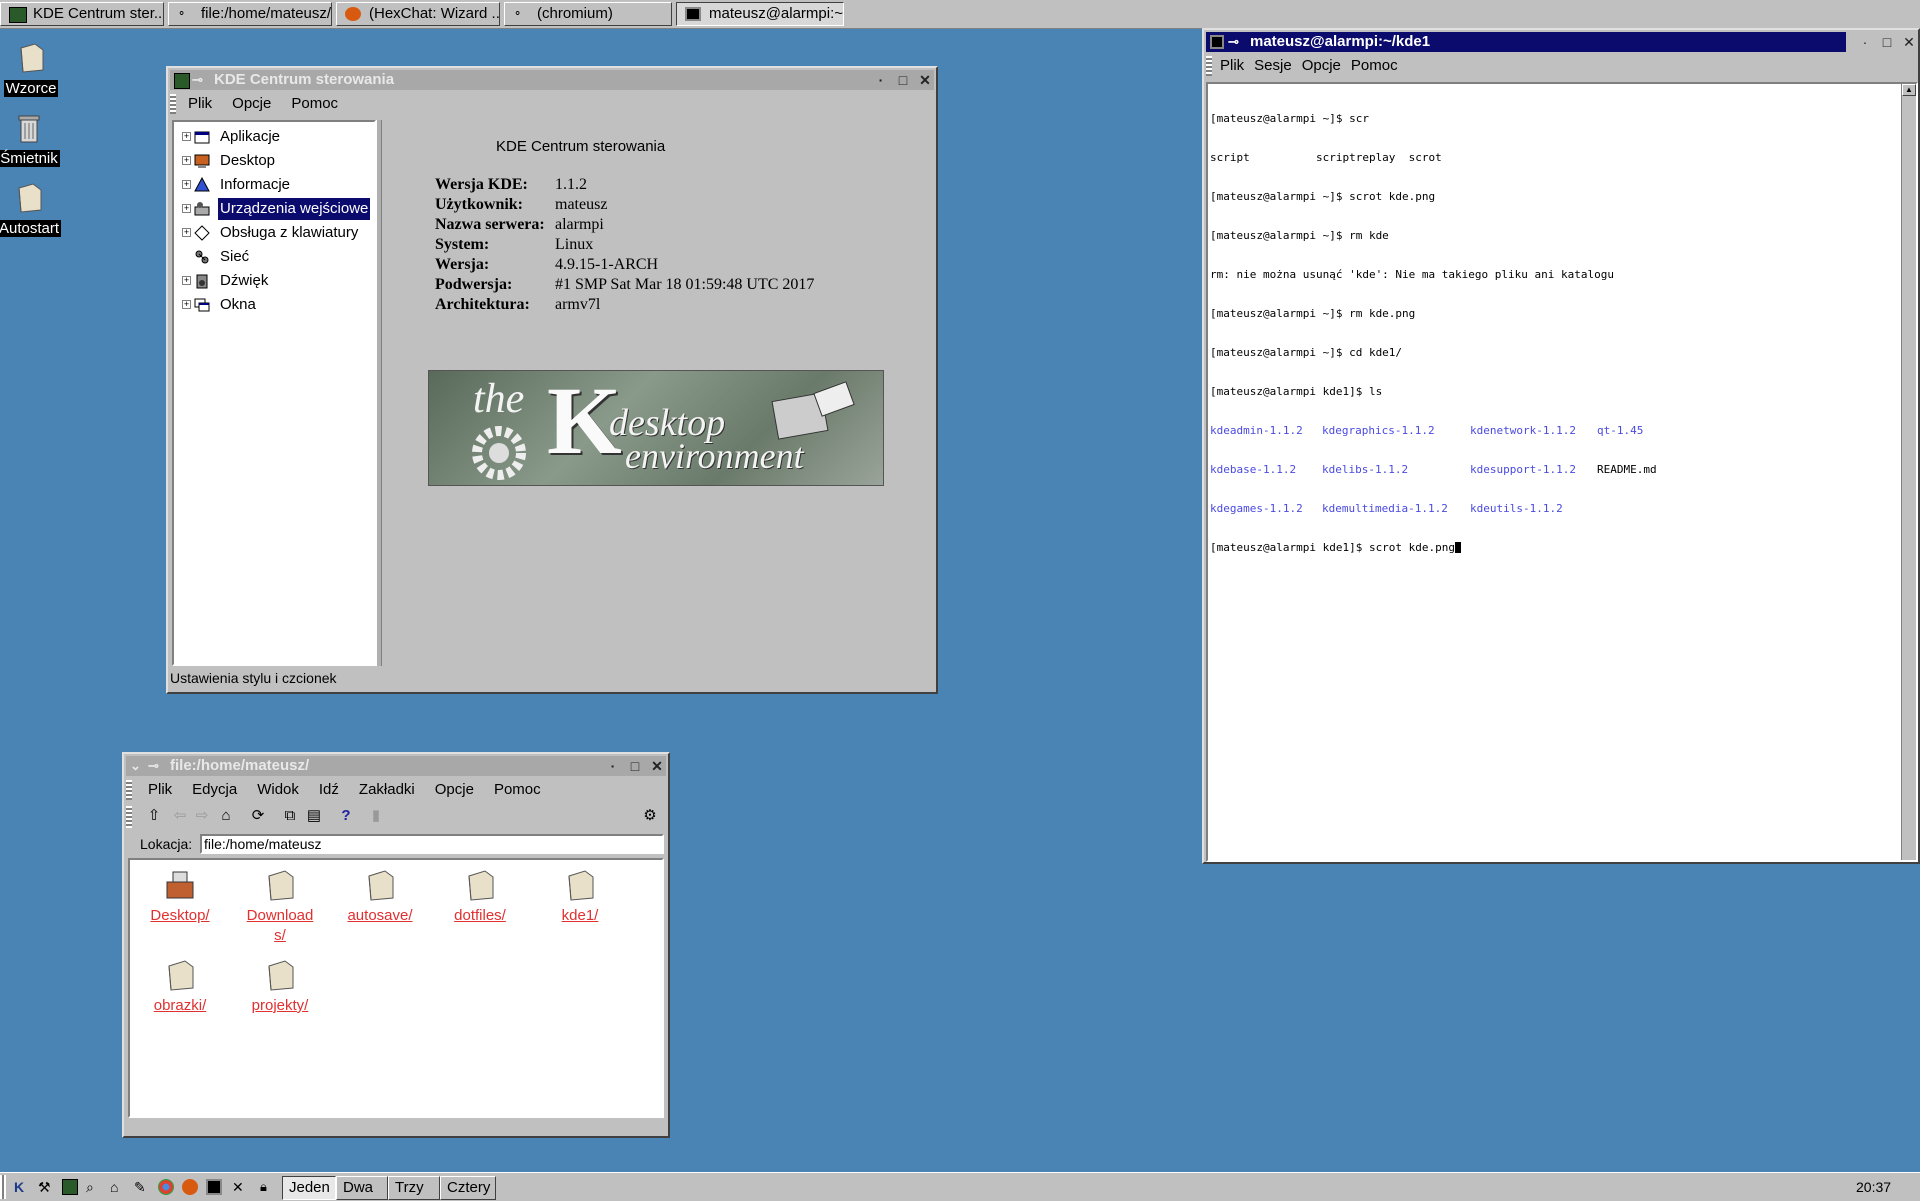 This screenshot has width=1920, height=1201. I want to click on up-arrow-icon: ⇧, so click(154, 816).